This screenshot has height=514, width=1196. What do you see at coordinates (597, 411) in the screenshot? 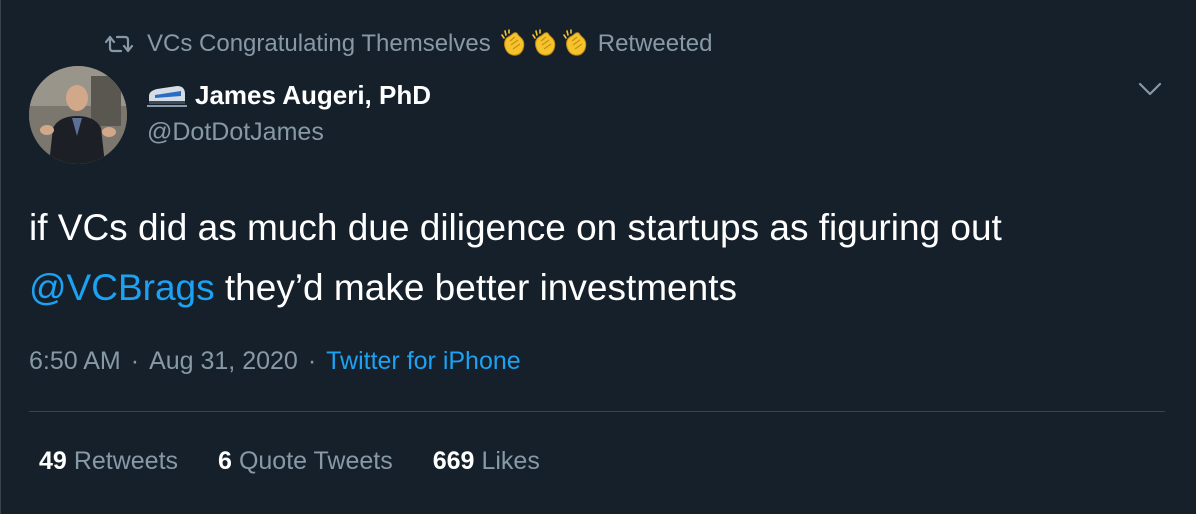
I see `divider` at bounding box center [597, 411].